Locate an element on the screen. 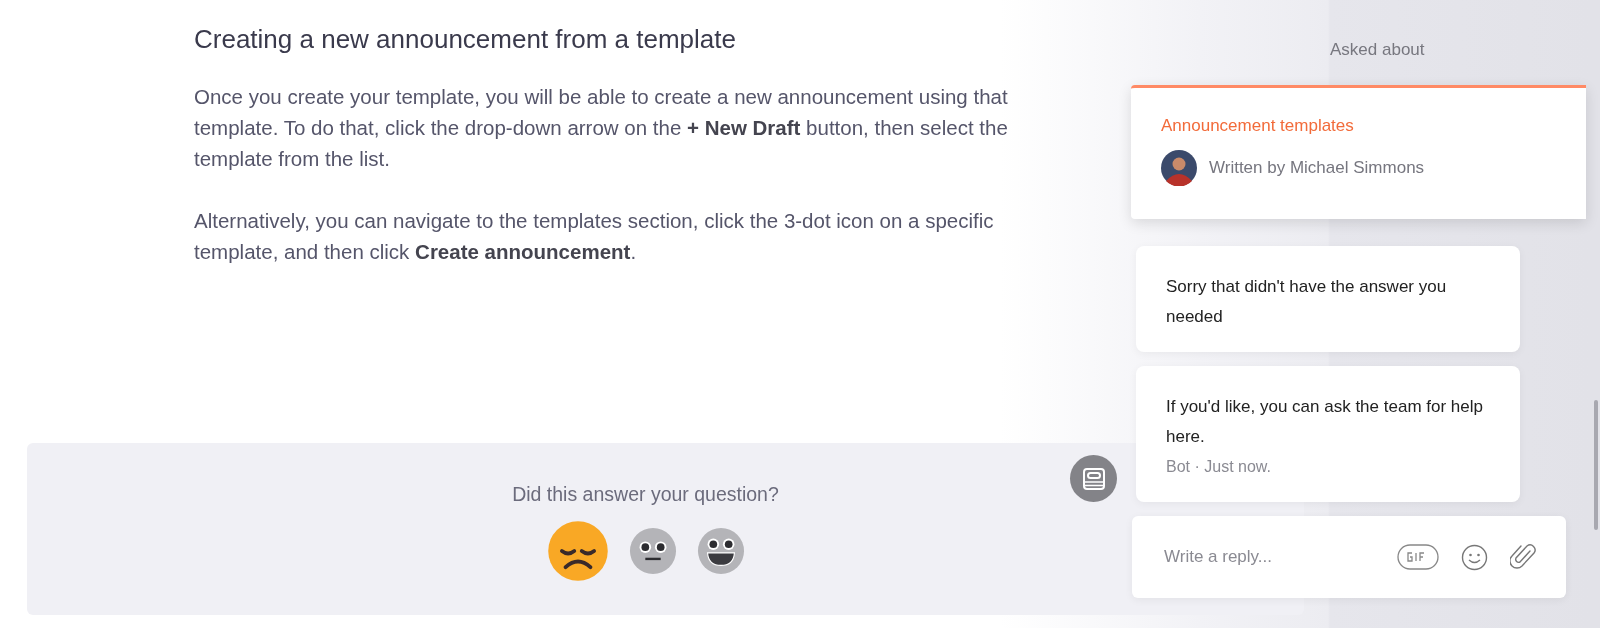 The width and height of the screenshot is (1600, 628). author-text: Written by Michael Simmons is located at coordinates (1317, 168).